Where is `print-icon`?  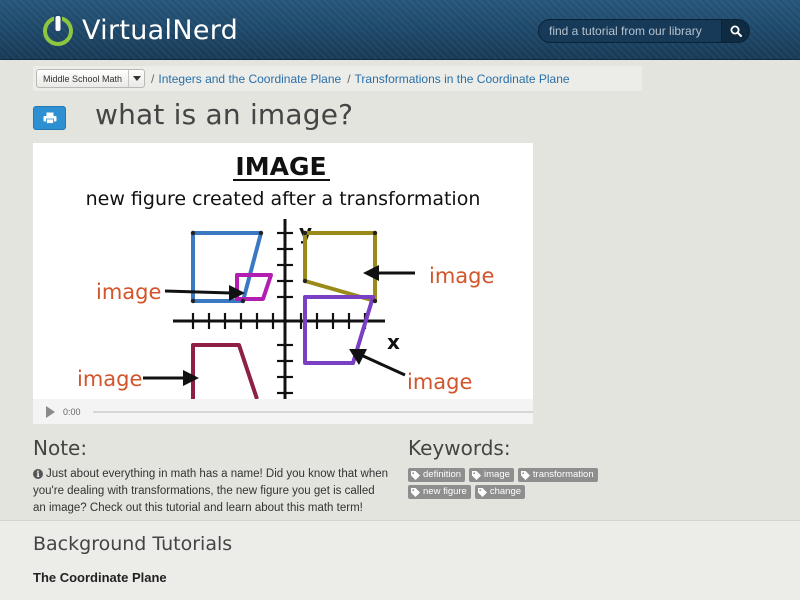
print-icon is located at coordinates (49, 118).